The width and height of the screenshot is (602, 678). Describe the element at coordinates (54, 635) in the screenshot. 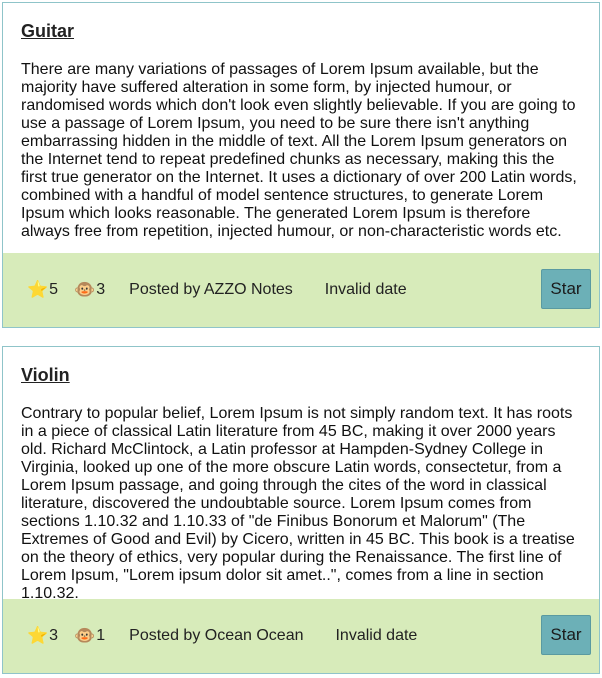

I see `star-count-value: 3` at that location.